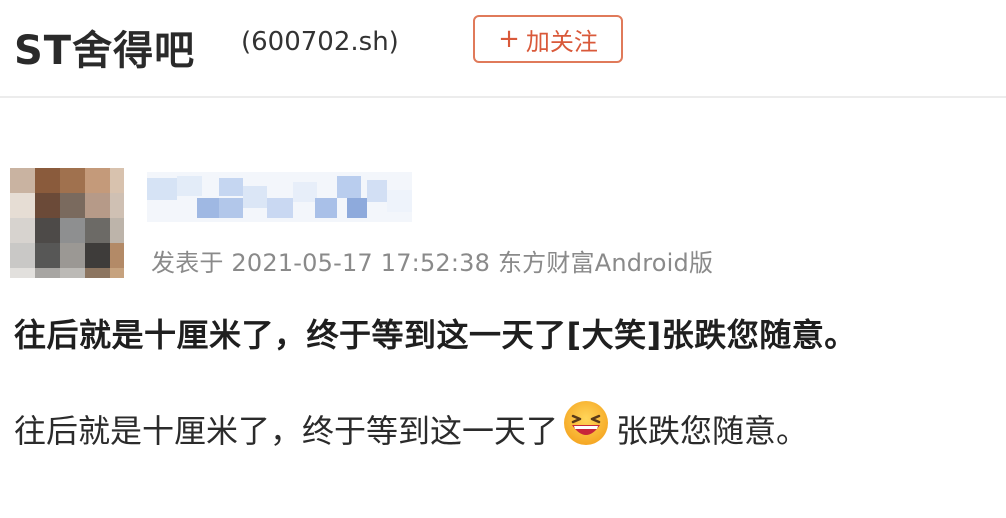  I want to click on forum-title: ST舍得吧, so click(104, 47).